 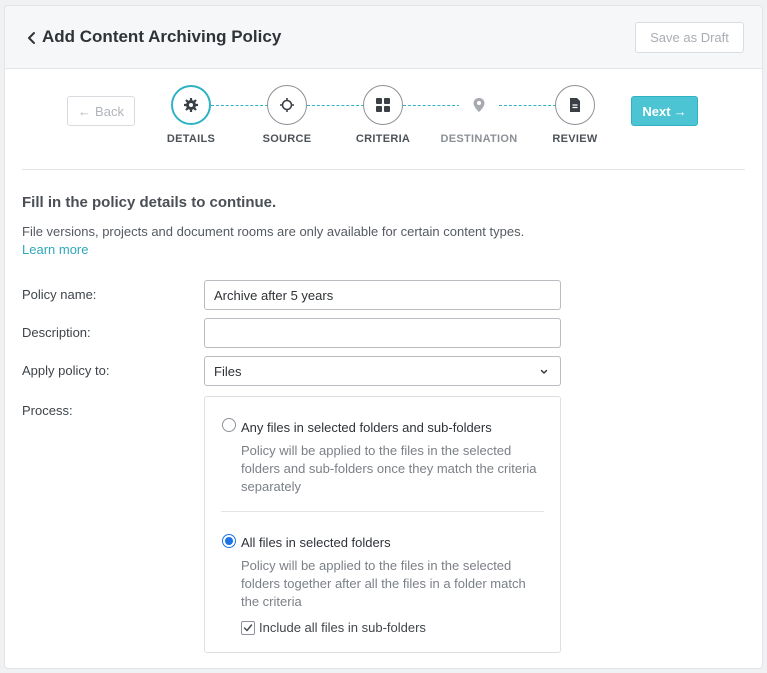 I want to click on document-icon, so click(x=575, y=105).